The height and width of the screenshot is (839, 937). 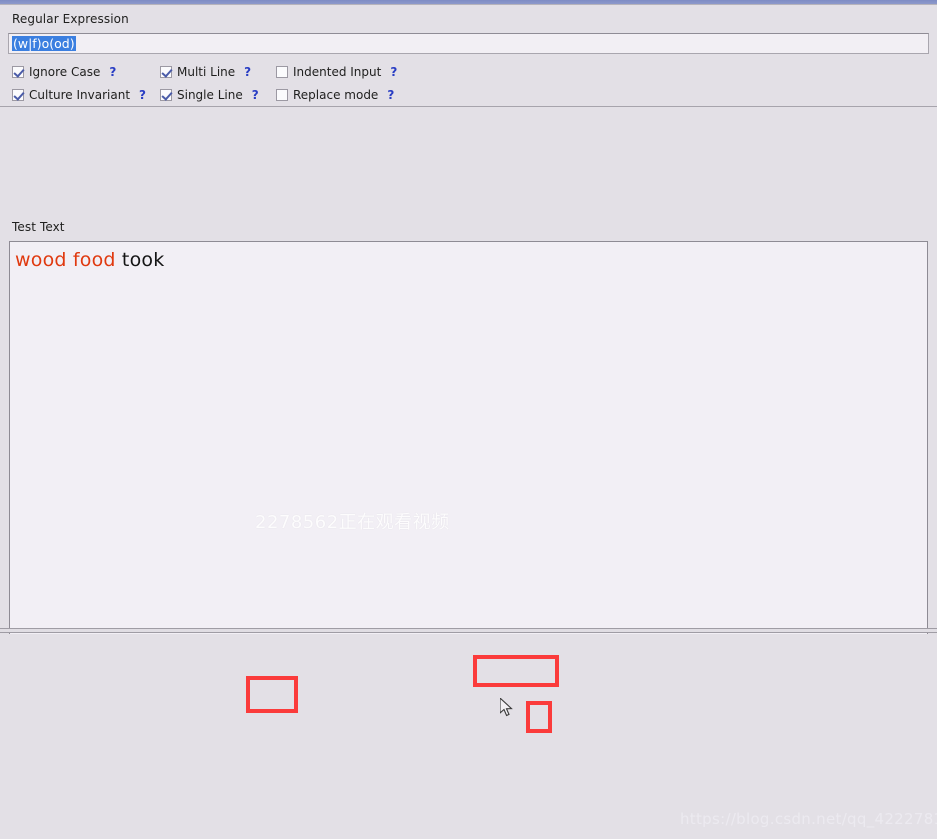 What do you see at coordinates (65, 260) in the screenshot?
I see `test-text-matched-segment: wood food` at bounding box center [65, 260].